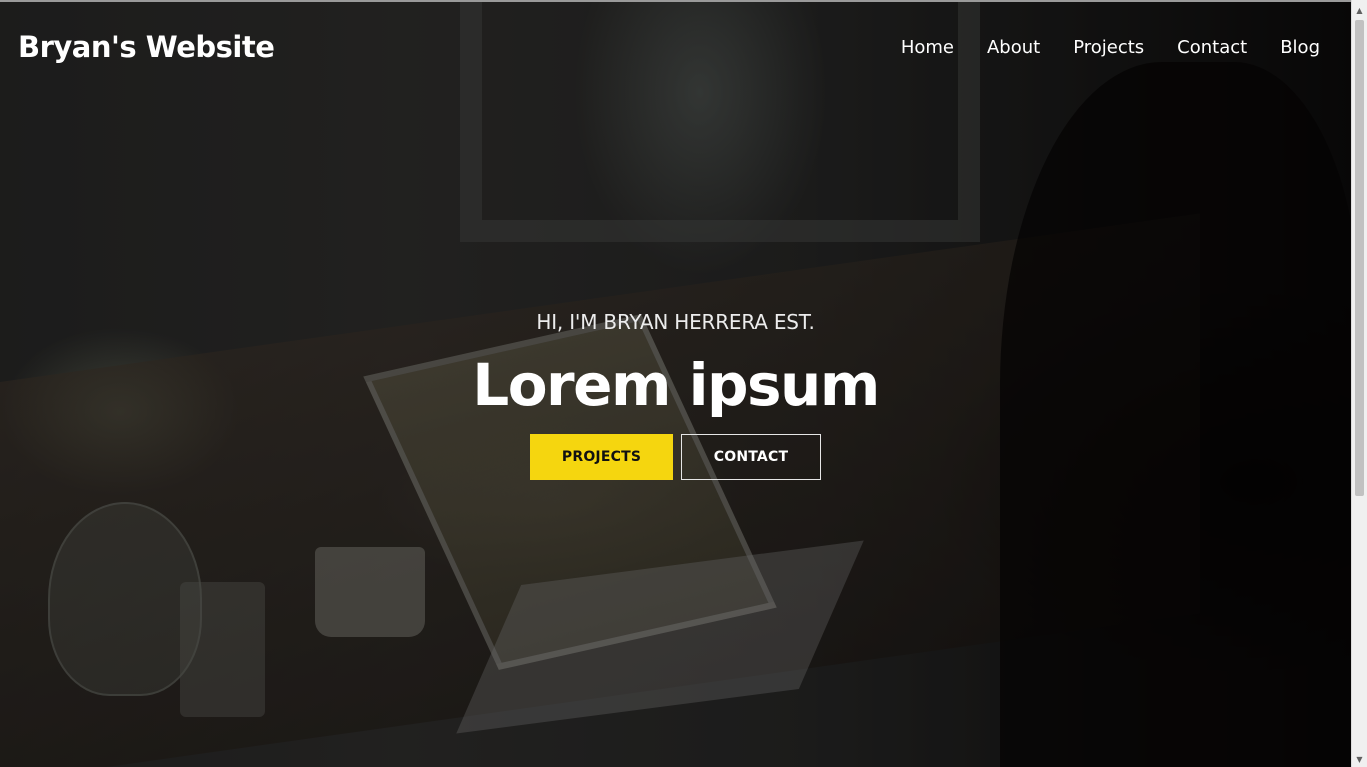  What do you see at coordinates (675, 457) in the screenshot?
I see `hero-cta-row: PROJECTS CONTACT` at bounding box center [675, 457].